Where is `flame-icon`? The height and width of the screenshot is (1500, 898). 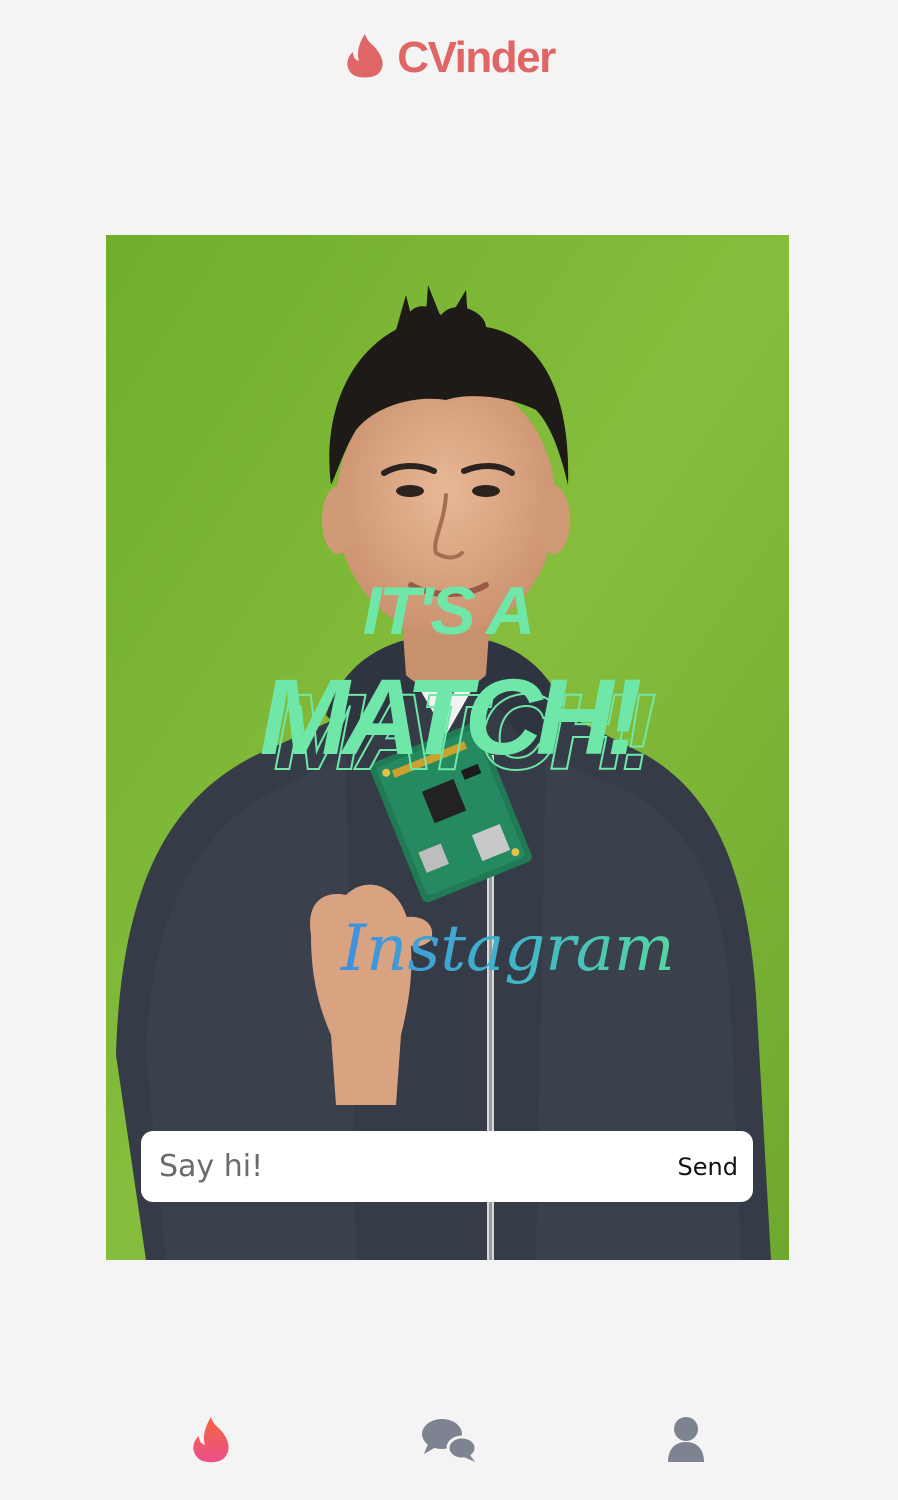
flame-icon is located at coordinates (211, 1442).